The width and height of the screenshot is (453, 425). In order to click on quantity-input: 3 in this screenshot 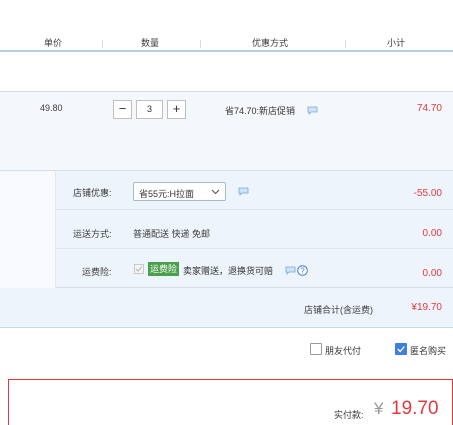, I will do `click(149, 109)`.